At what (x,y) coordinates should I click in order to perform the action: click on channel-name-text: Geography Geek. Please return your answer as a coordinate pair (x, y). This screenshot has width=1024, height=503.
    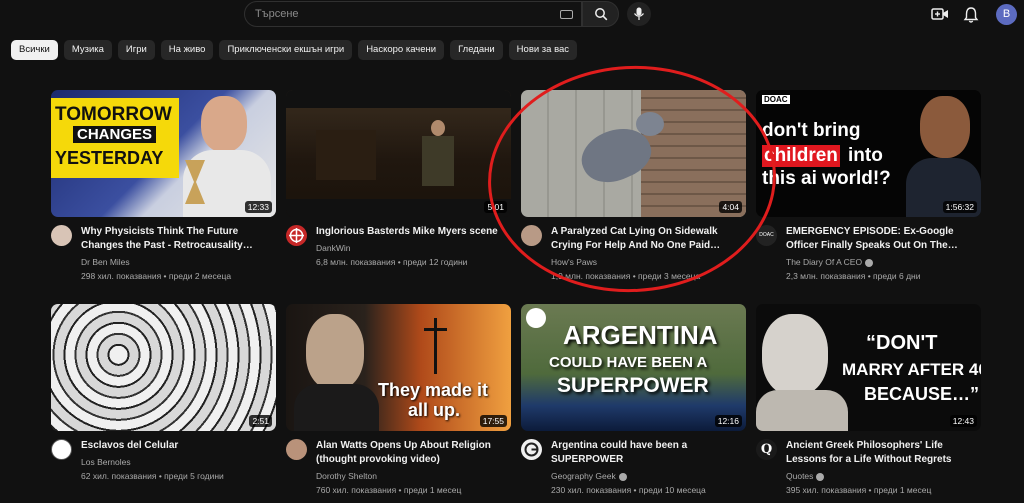
    Looking at the image, I should click on (583, 476).